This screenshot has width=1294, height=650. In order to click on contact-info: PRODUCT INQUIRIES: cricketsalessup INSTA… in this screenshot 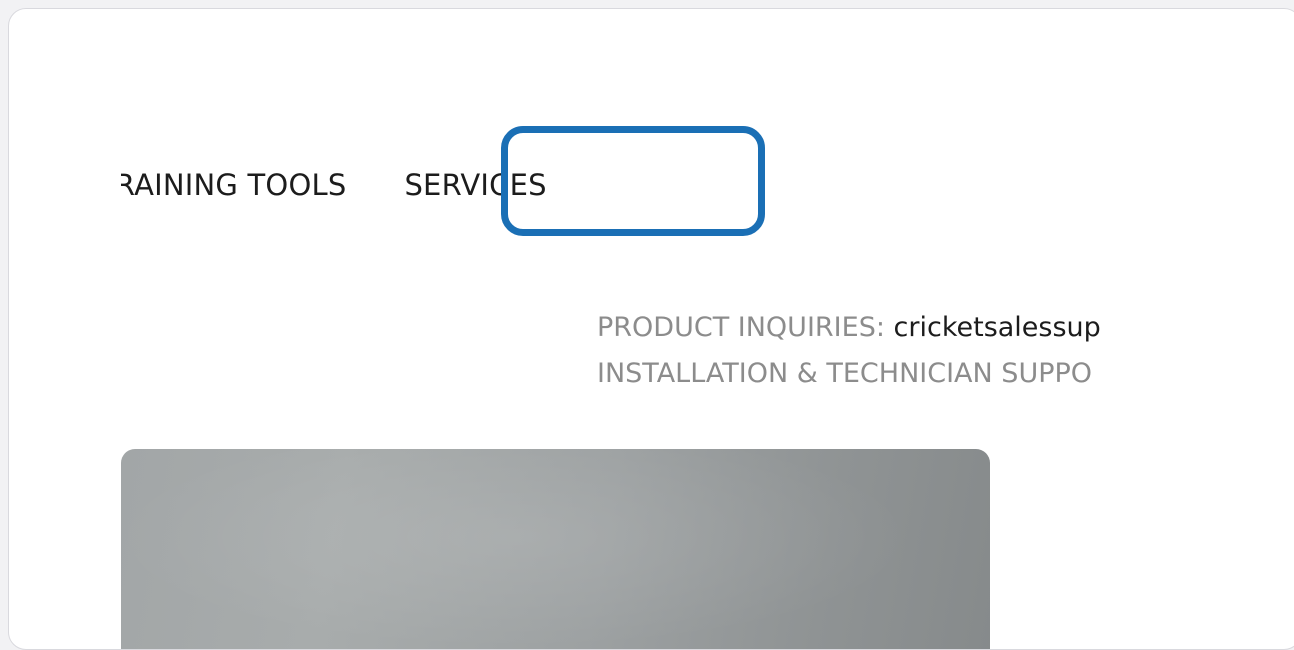, I will do `click(849, 351)`.